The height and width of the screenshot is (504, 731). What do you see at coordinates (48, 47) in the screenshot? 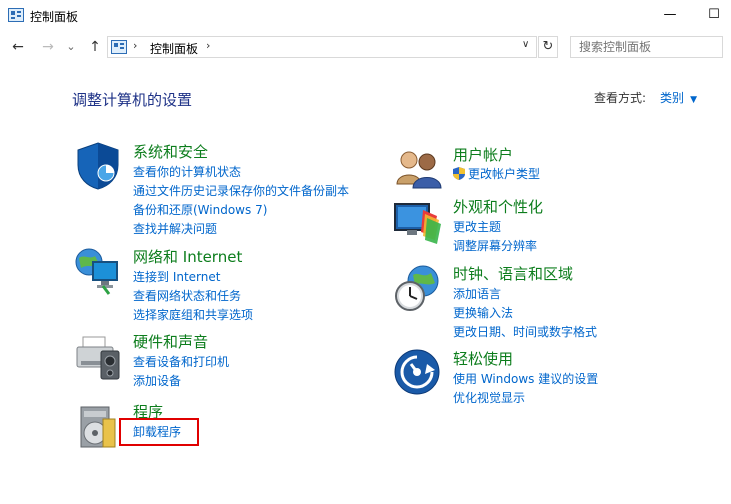
I see `forward-button: →` at bounding box center [48, 47].